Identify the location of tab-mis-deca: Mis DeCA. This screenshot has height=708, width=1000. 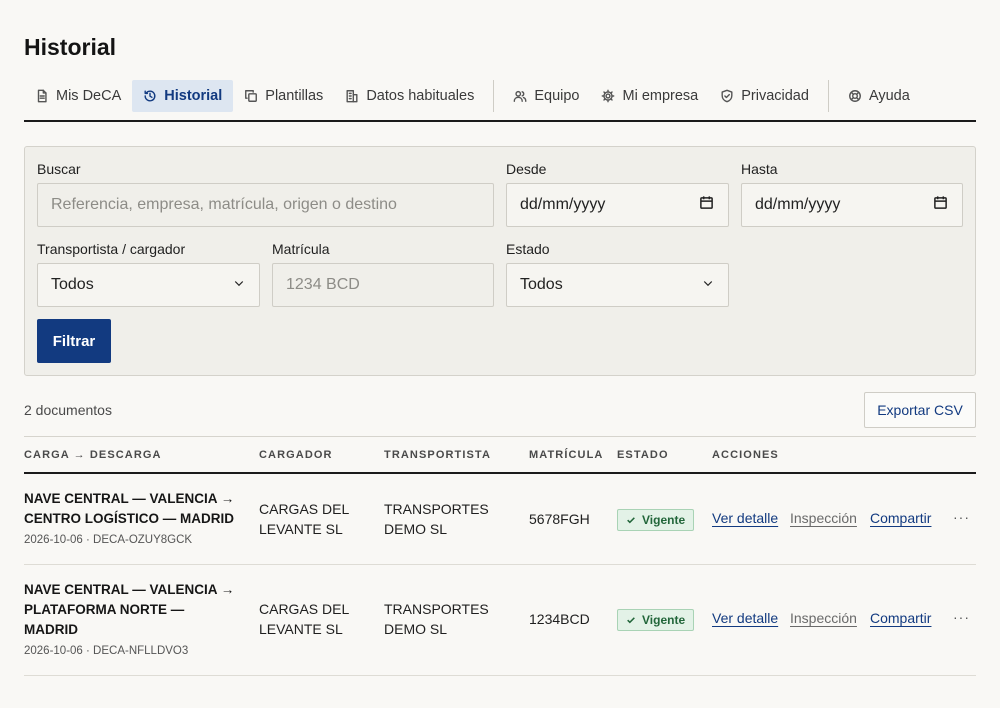
(78, 96).